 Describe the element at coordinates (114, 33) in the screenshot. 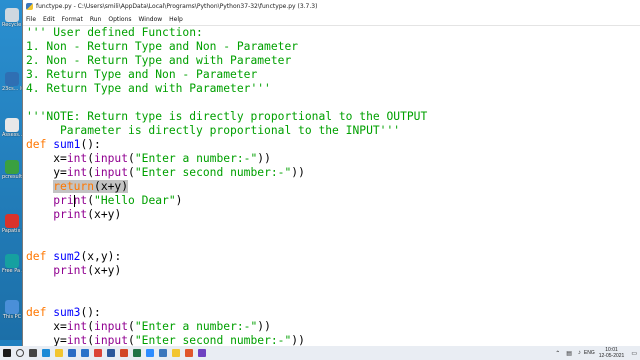

I see `code-line: ''' User defined Function:` at that location.